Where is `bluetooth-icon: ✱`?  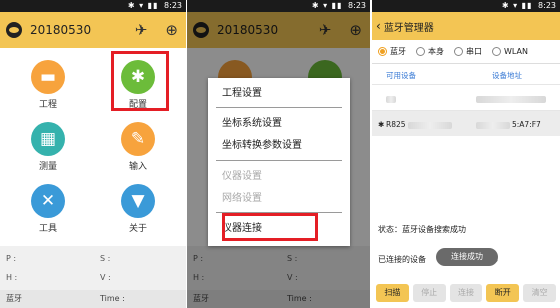 bluetooth-icon: ✱ is located at coordinates (381, 124).